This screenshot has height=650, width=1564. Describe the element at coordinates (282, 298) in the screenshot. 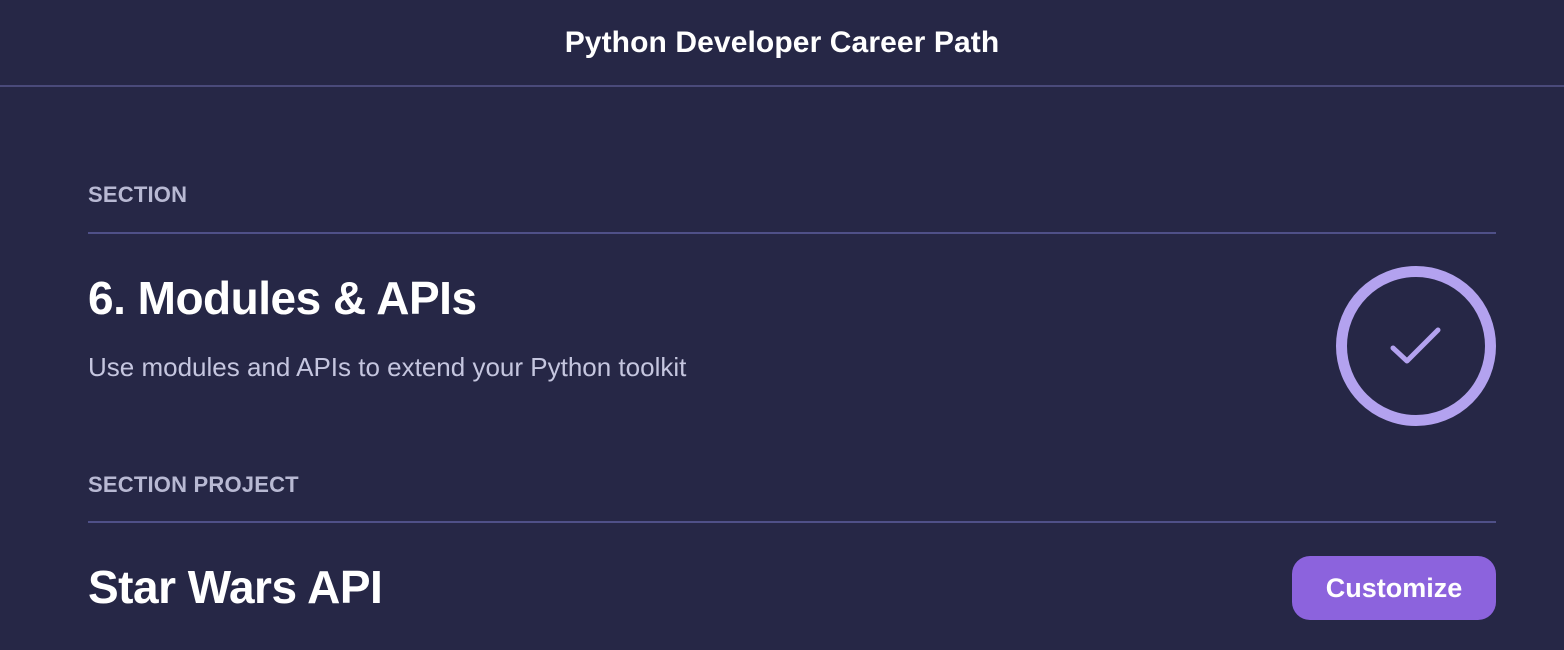

I see `section-title: 6. Modules & APIs` at that location.